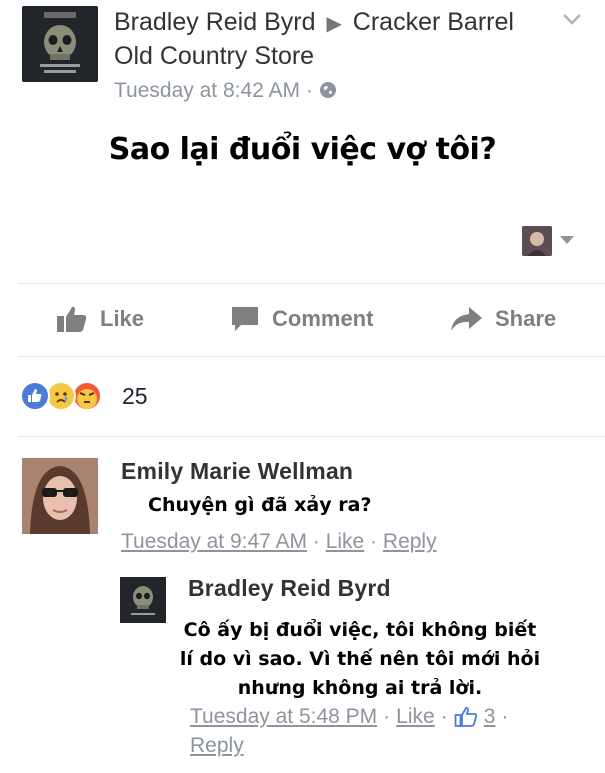 This screenshot has height=773, width=605. Describe the element at coordinates (567, 240) in the screenshot. I see `caret-down-icon` at that location.